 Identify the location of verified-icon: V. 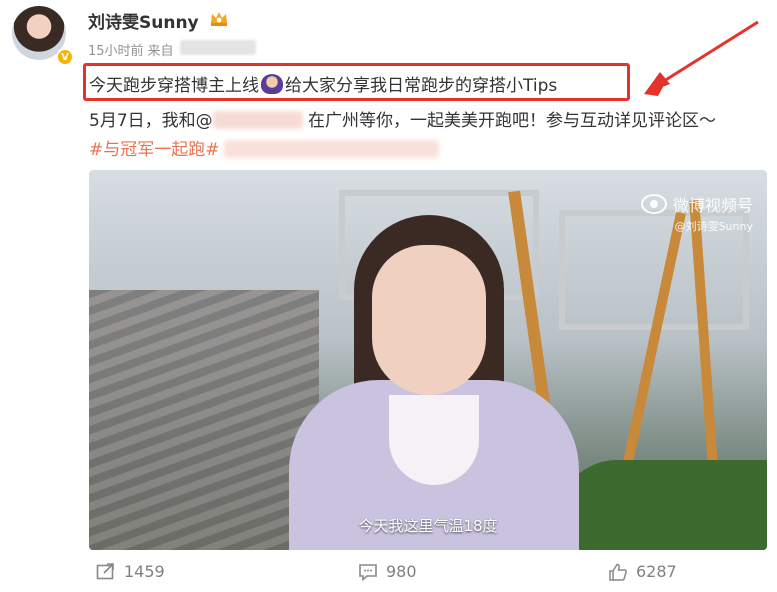
(65, 57).